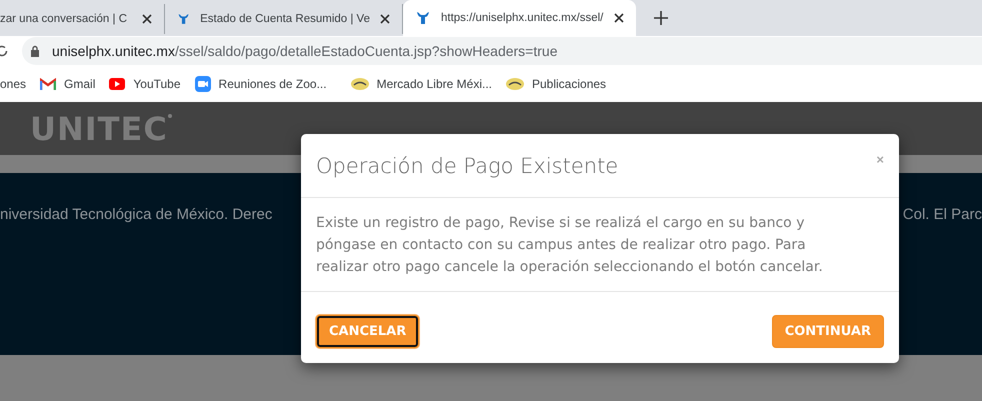  Describe the element at coordinates (467, 166) in the screenshot. I see `dialog-title: Operación de Pago Existente` at that location.